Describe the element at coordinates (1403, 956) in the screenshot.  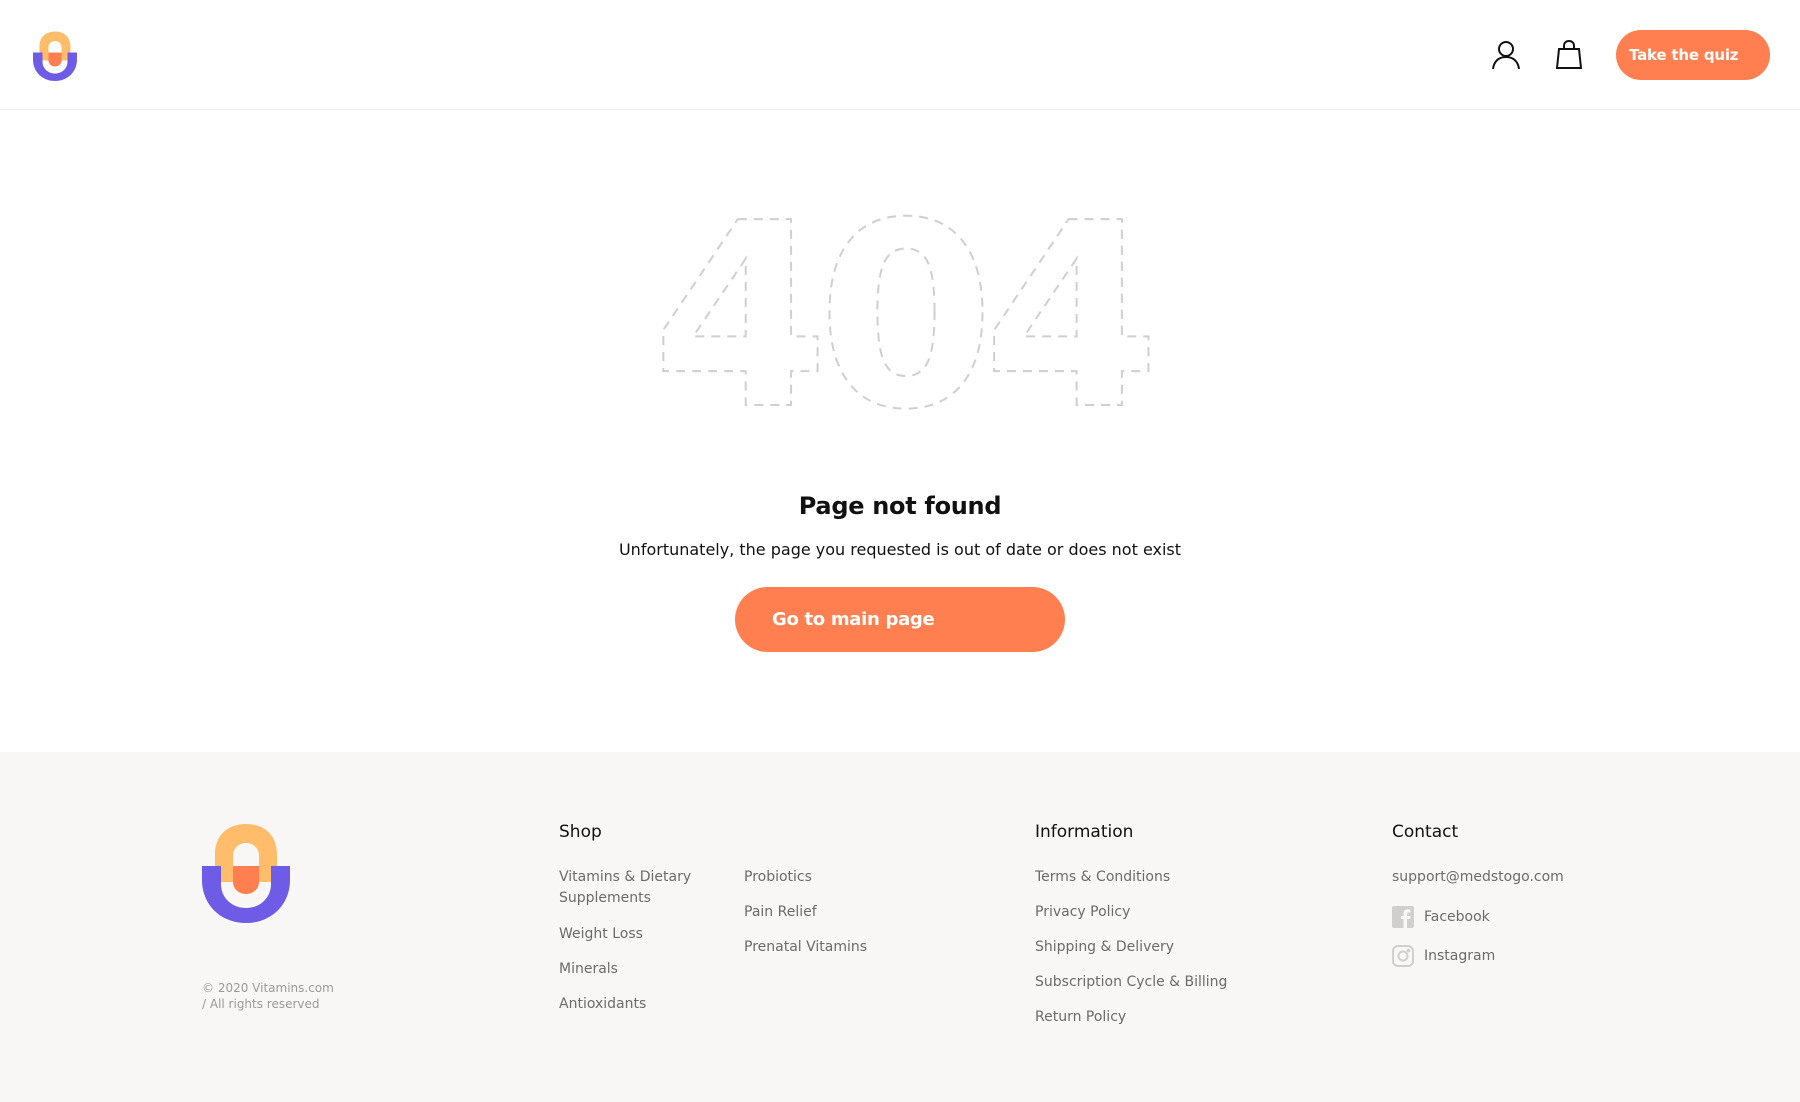
I see `instagram-icon` at that location.